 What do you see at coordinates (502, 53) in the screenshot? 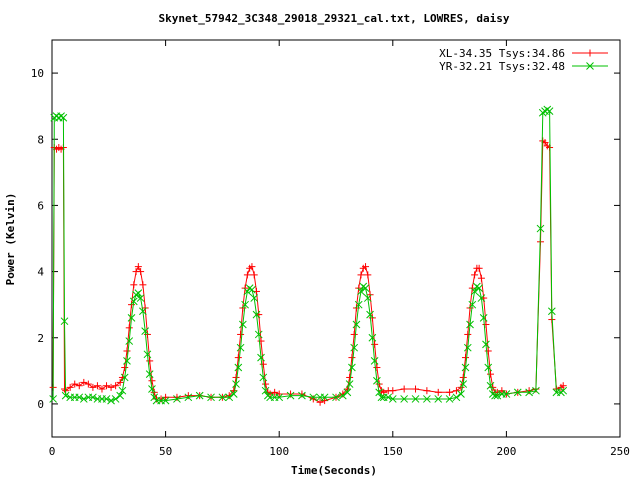
I see `legend-label: XL-34.35 Tsys:34.86` at bounding box center [502, 53].